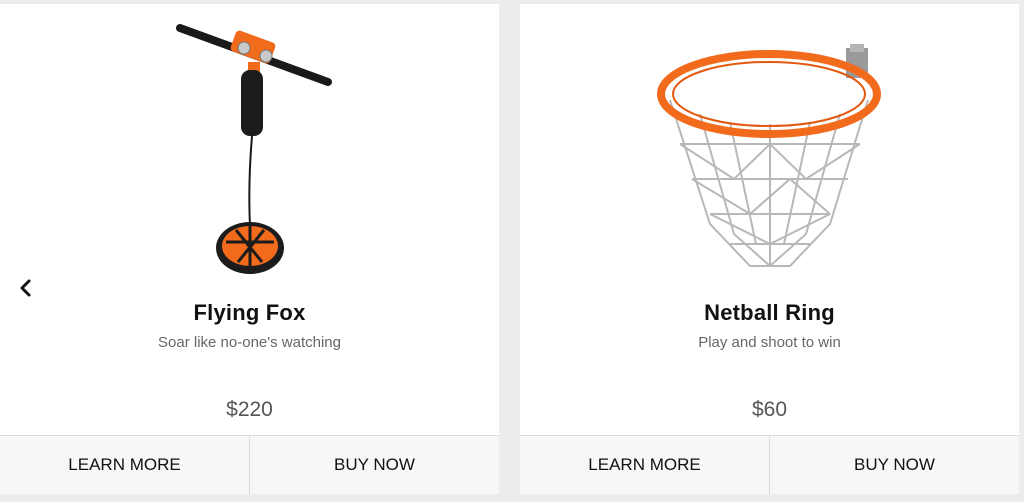  I want to click on product-tagline: Soar like no-one's watching, so click(249, 342).